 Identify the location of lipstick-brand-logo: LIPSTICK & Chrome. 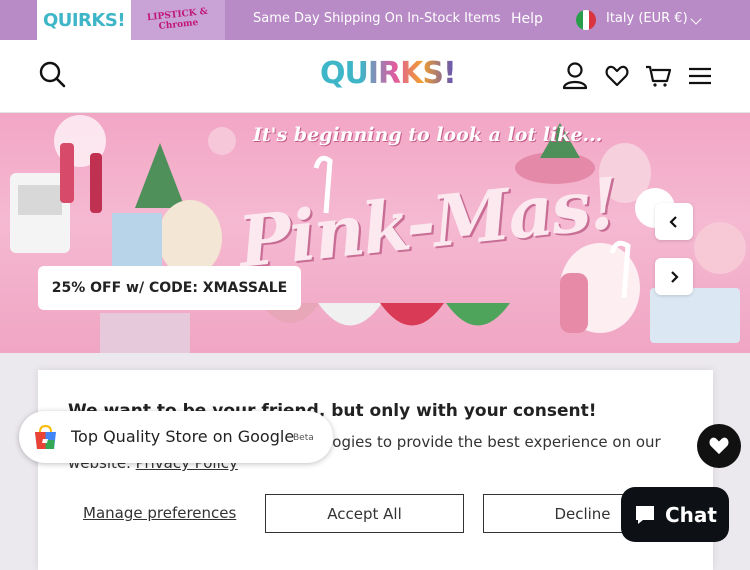
(177, 19).